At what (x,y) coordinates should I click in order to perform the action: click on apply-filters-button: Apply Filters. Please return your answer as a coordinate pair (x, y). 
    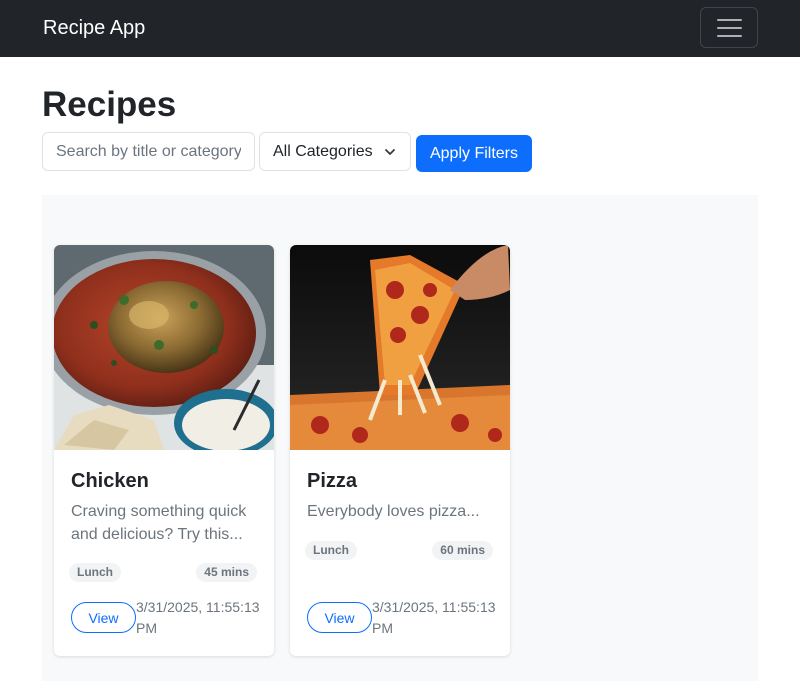
    Looking at the image, I should click on (474, 153).